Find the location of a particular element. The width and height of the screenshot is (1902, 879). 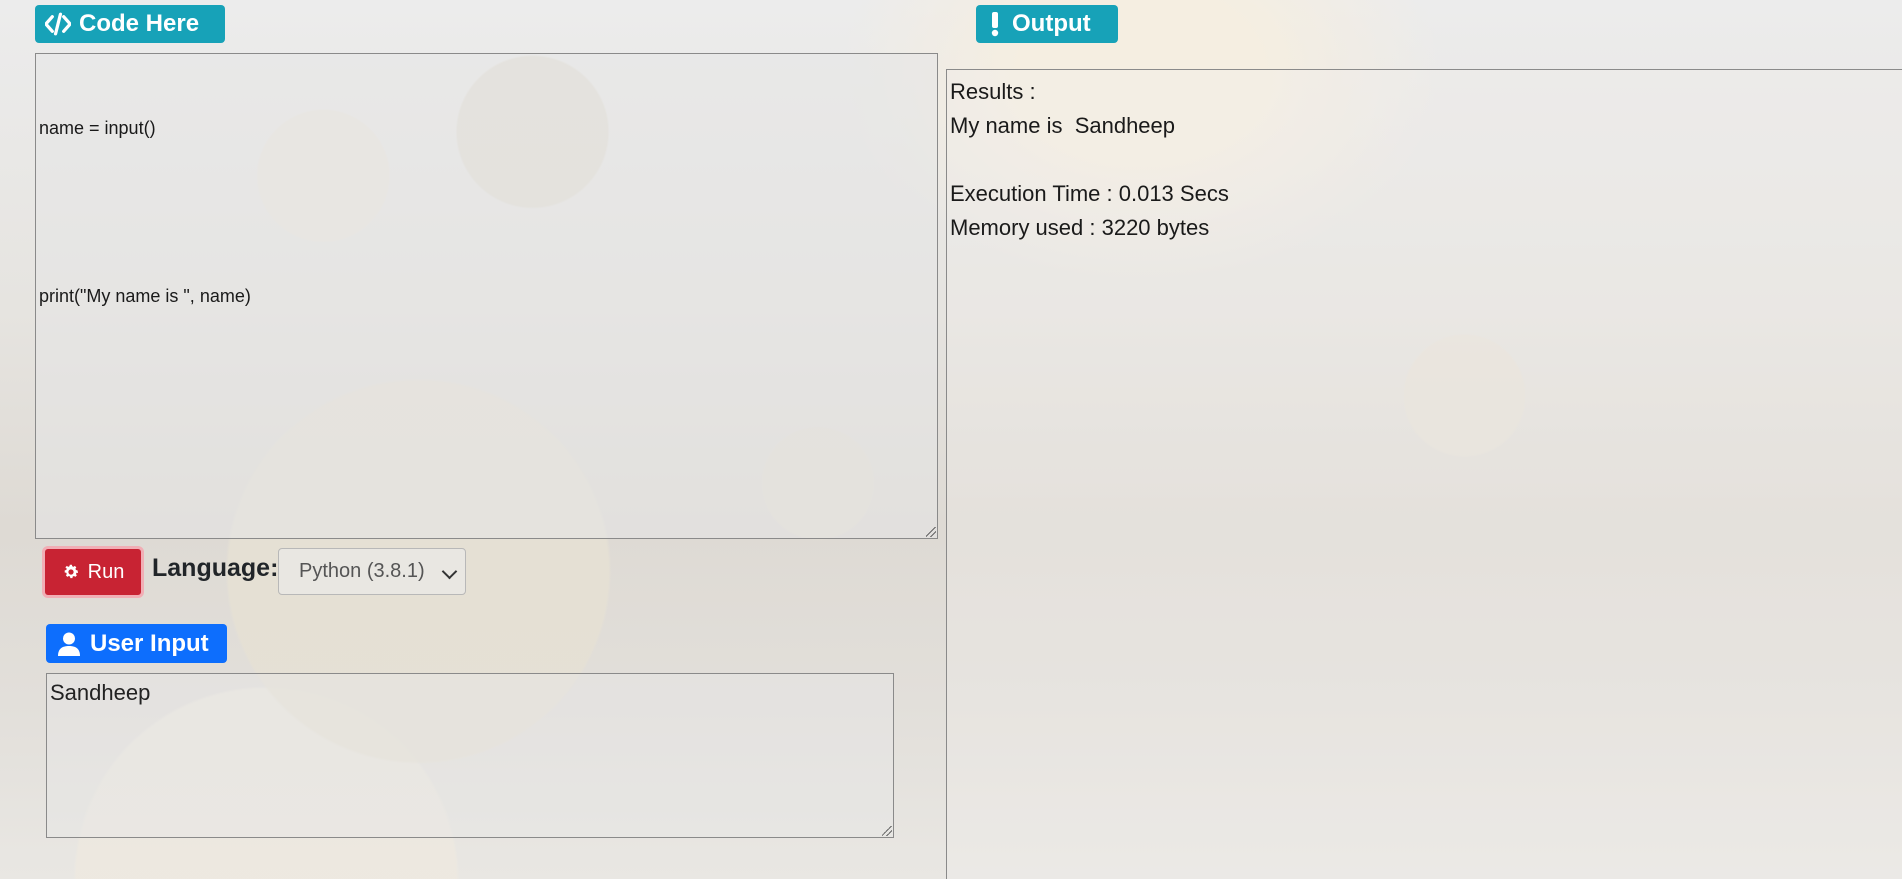

code-here-header: Code Here is located at coordinates (130, 24).